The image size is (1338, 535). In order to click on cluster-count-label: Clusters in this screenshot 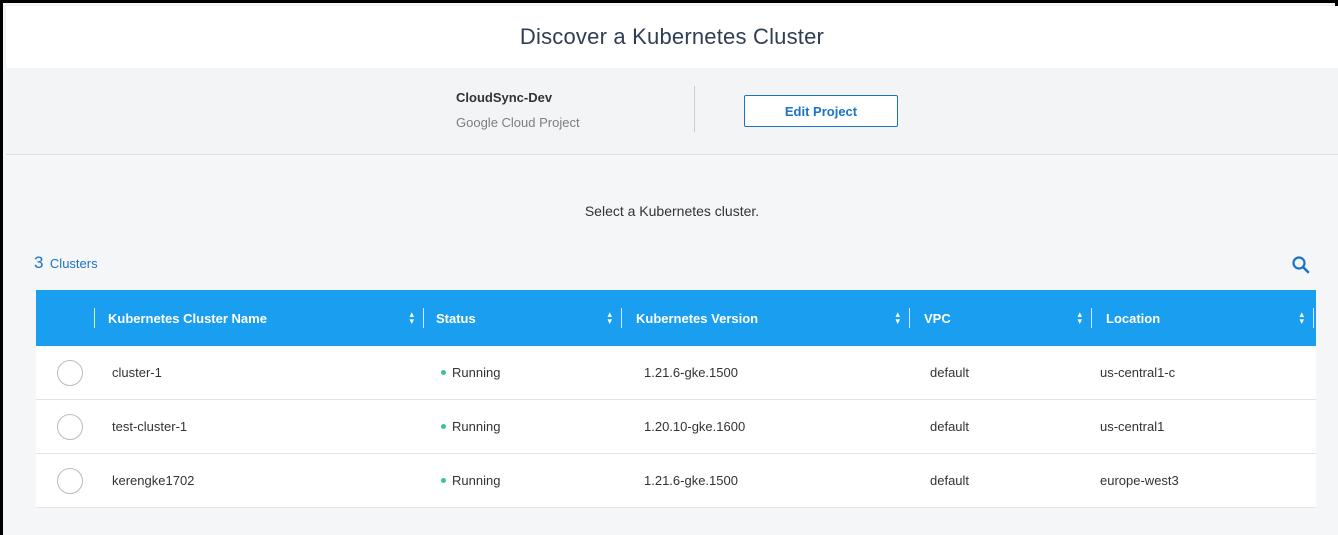, I will do `click(73, 263)`.